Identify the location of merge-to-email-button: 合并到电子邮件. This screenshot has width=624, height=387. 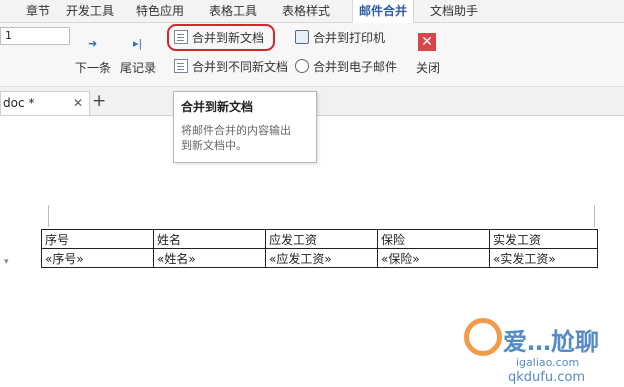
(346, 66).